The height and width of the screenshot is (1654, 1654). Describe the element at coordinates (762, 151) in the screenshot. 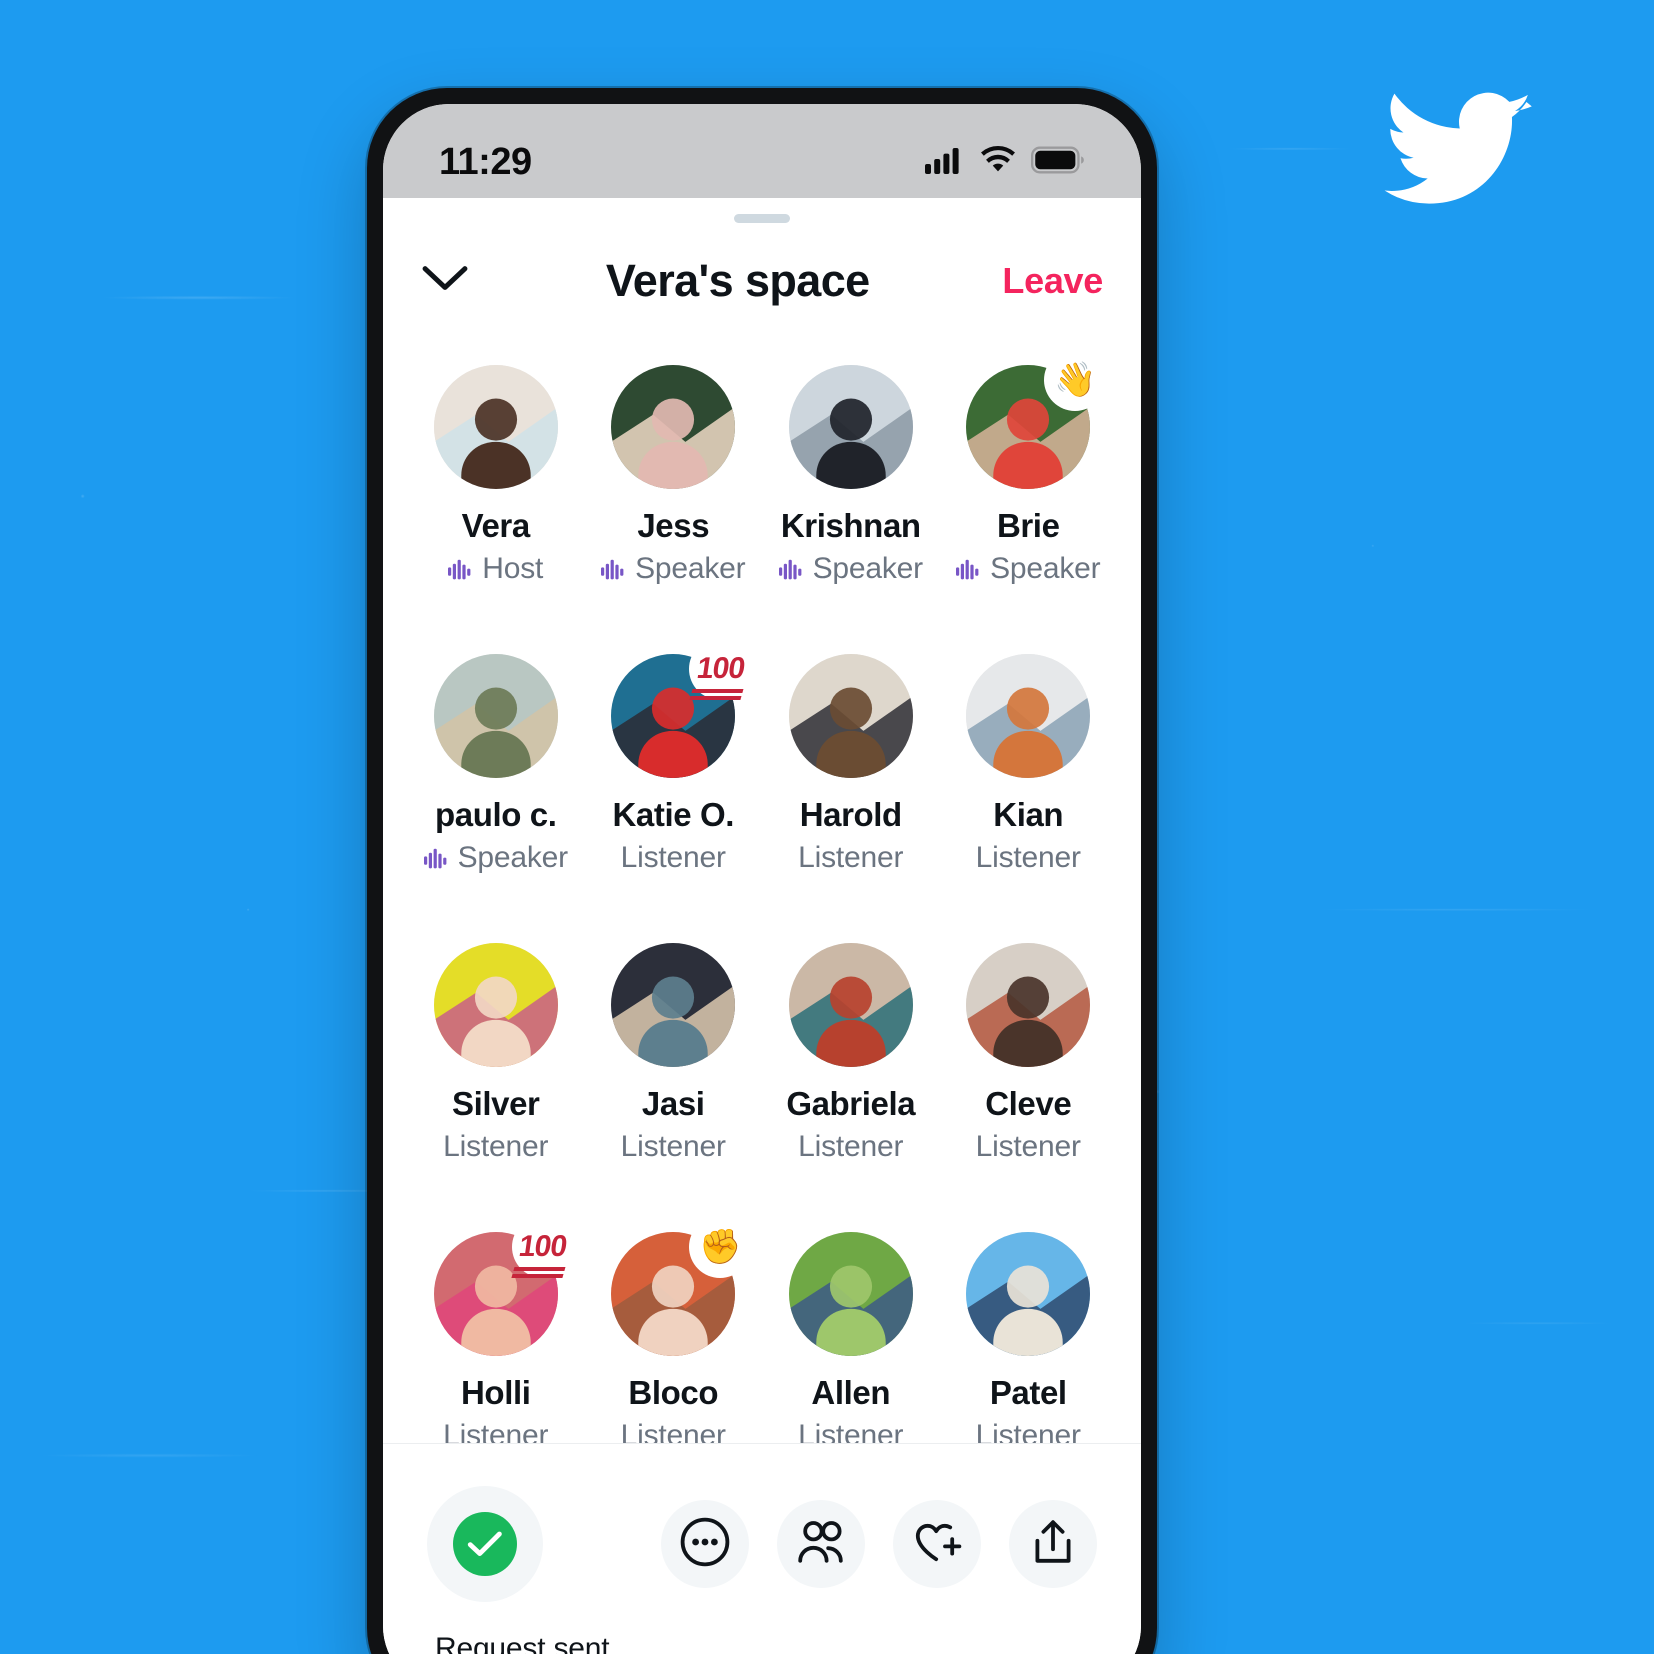

I see `status-bar: 11:29` at that location.